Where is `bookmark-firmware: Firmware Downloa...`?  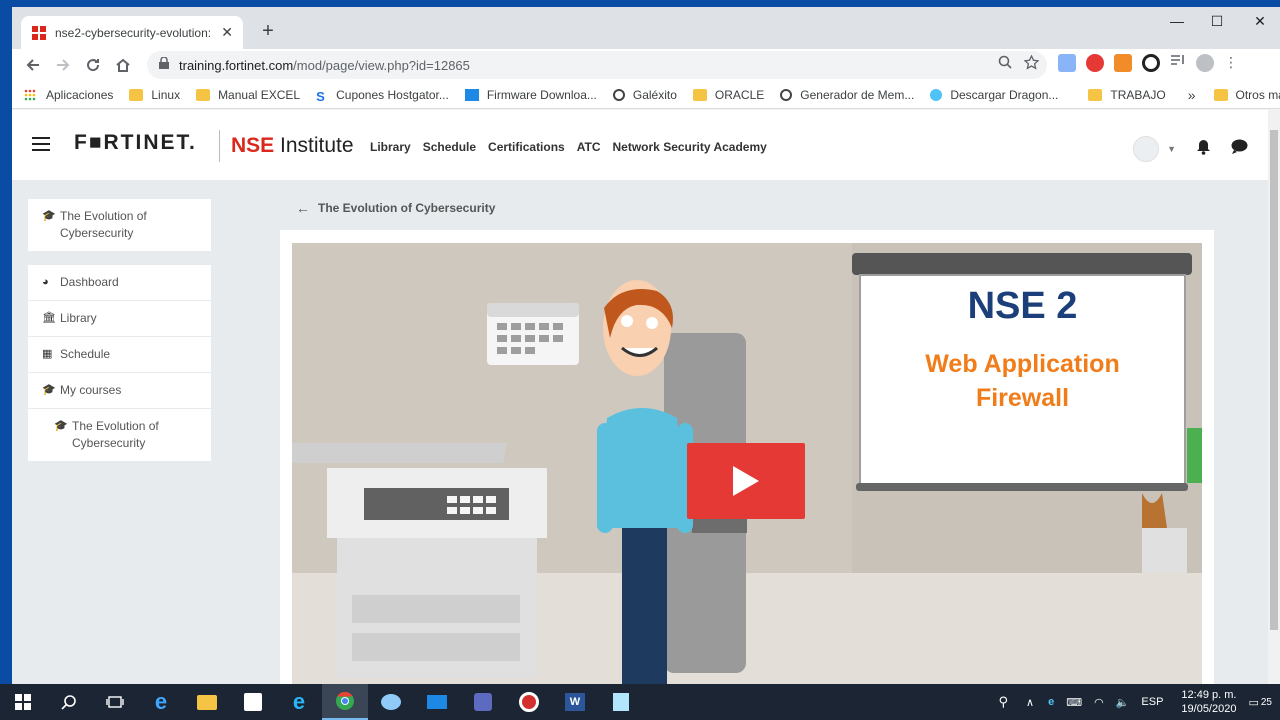
bookmark-firmware: Firmware Downloa... is located at coordinates (530, 95).